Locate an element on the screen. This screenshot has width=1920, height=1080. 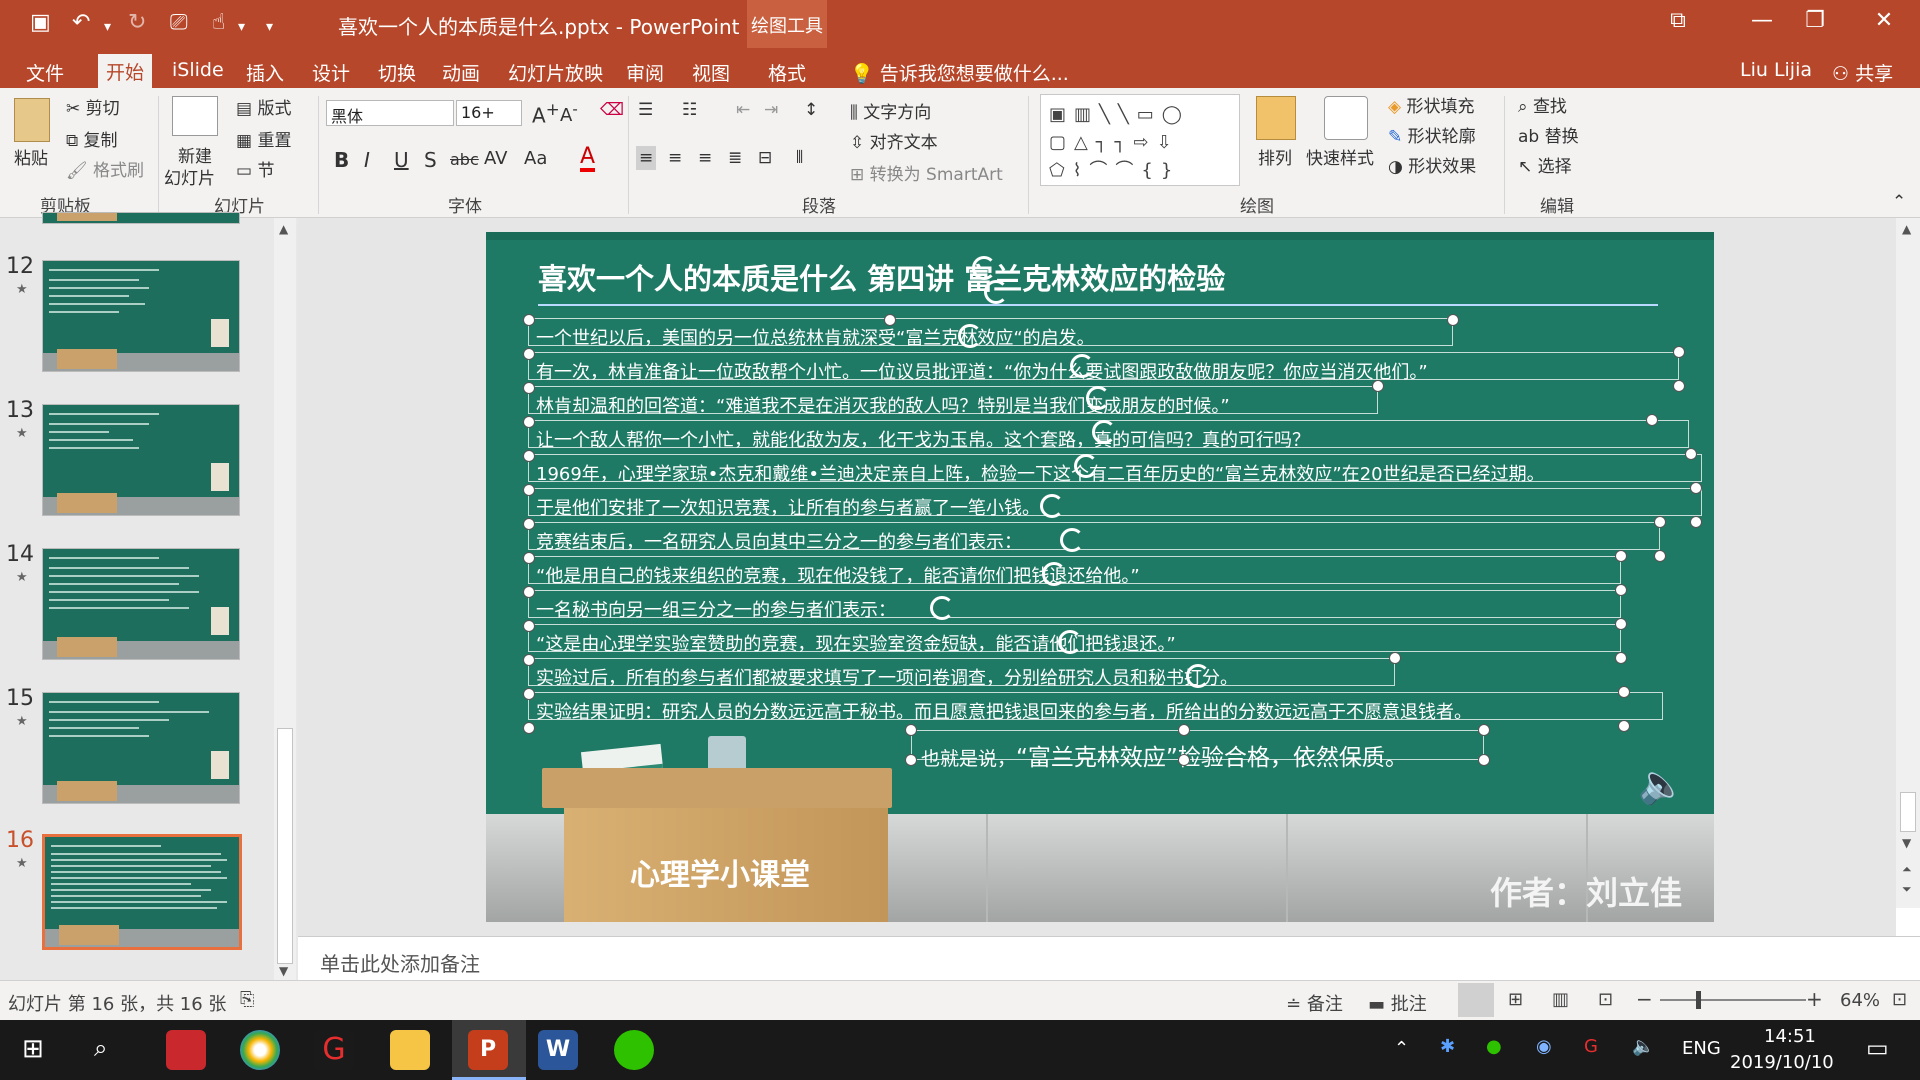
arrange-icon is located at coordinates (1276, 118).